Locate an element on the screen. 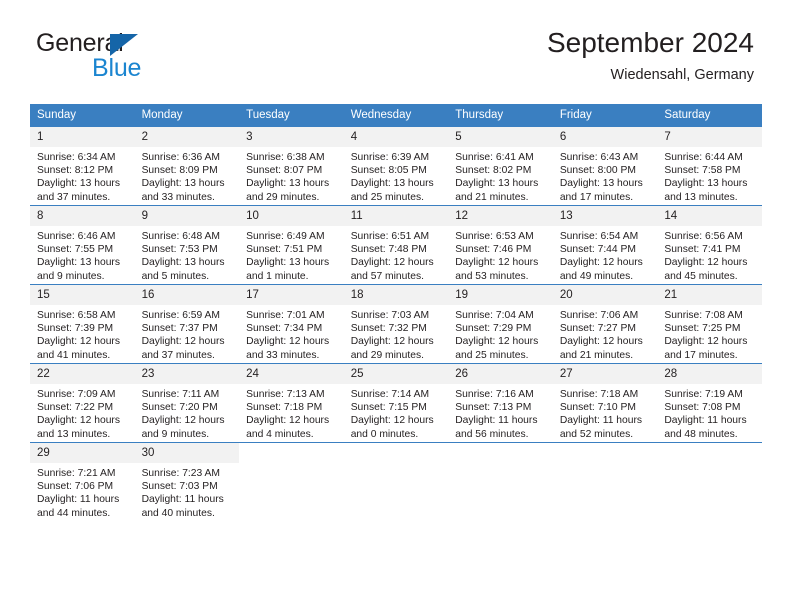 This screenshot has width=792, height=612. sunrise-text: Sunrise: 6:48 AM is located at coordinates (180, 236).